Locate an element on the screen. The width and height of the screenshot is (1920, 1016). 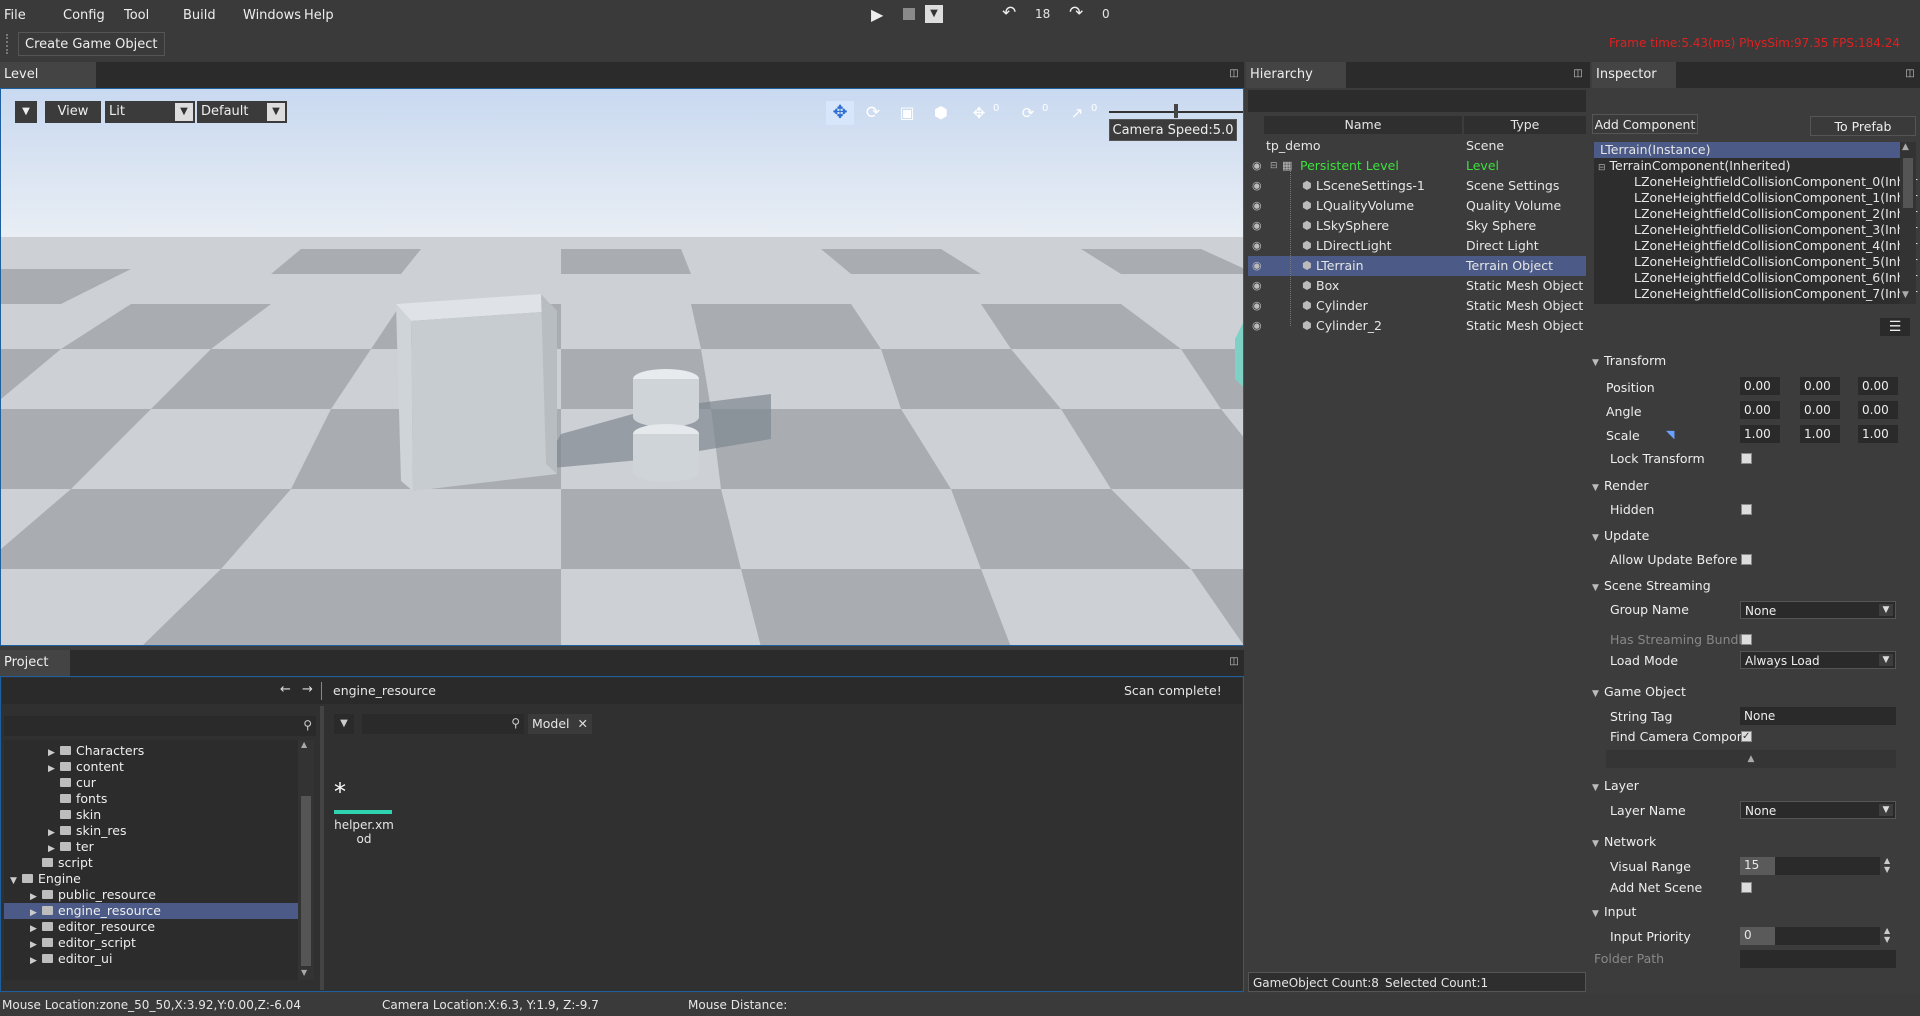
project-search-input: ⚲ is located at coordinates (160, 726).